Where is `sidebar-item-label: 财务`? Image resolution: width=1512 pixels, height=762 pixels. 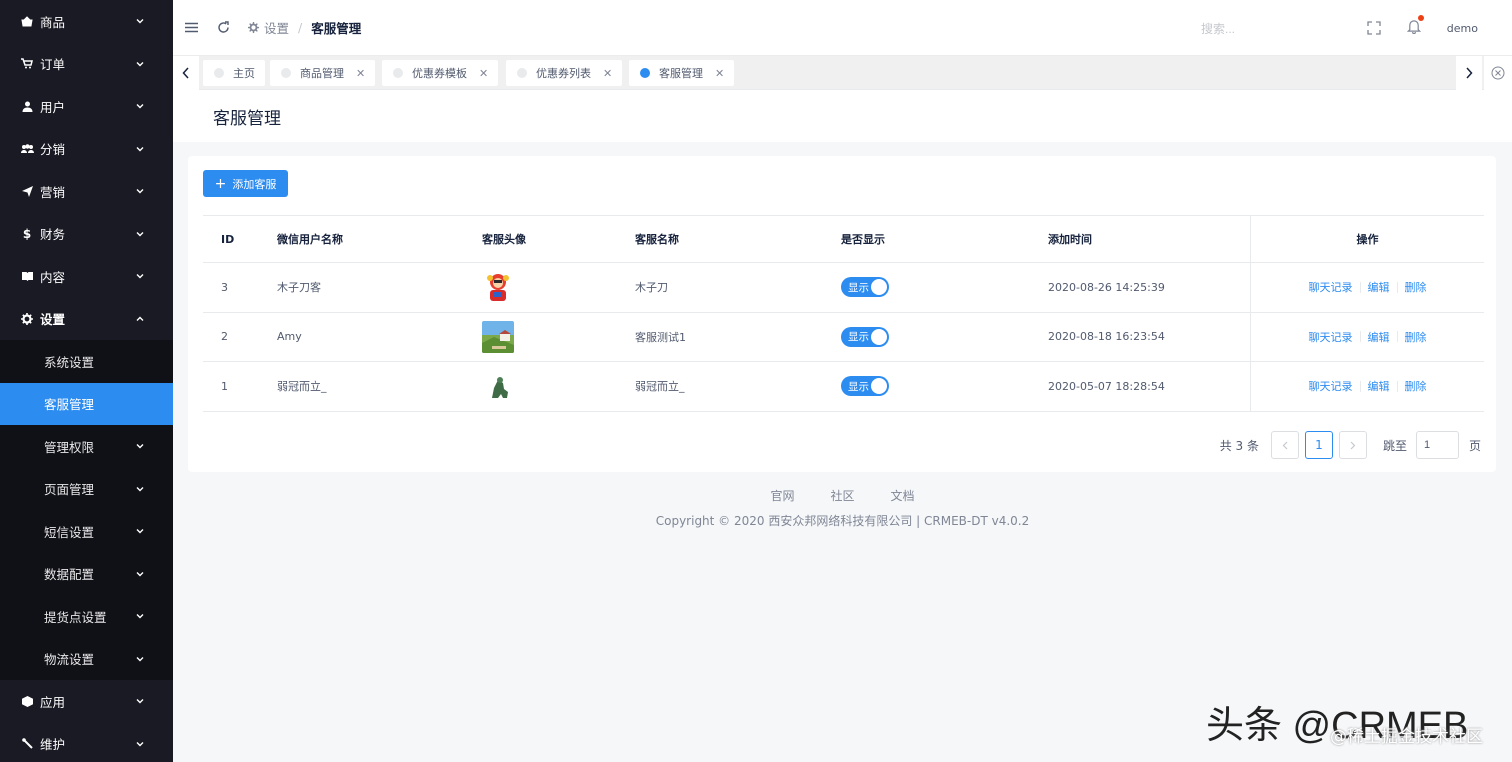 sidebar-item-label: 财务 is located at coordinates (53, 235).